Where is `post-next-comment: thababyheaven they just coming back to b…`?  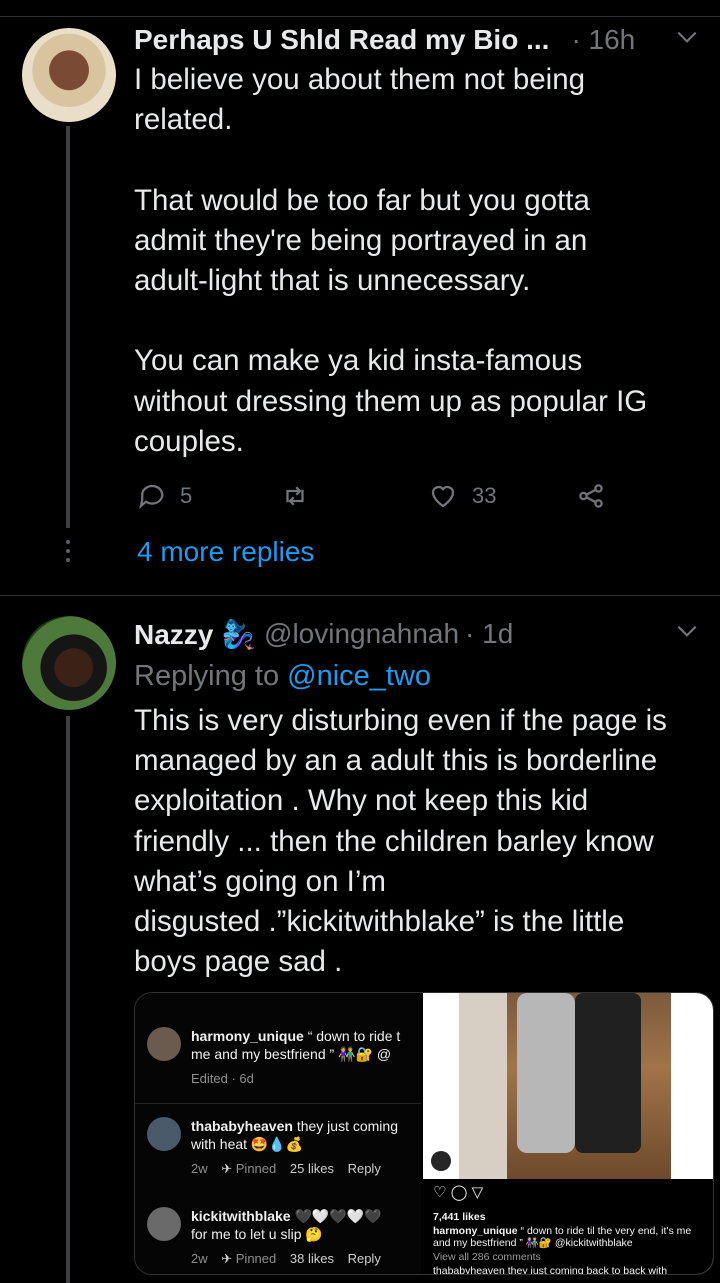
post-next-comment: thababyheaven they just coming back to b… is located at coordinates (550, 1270).